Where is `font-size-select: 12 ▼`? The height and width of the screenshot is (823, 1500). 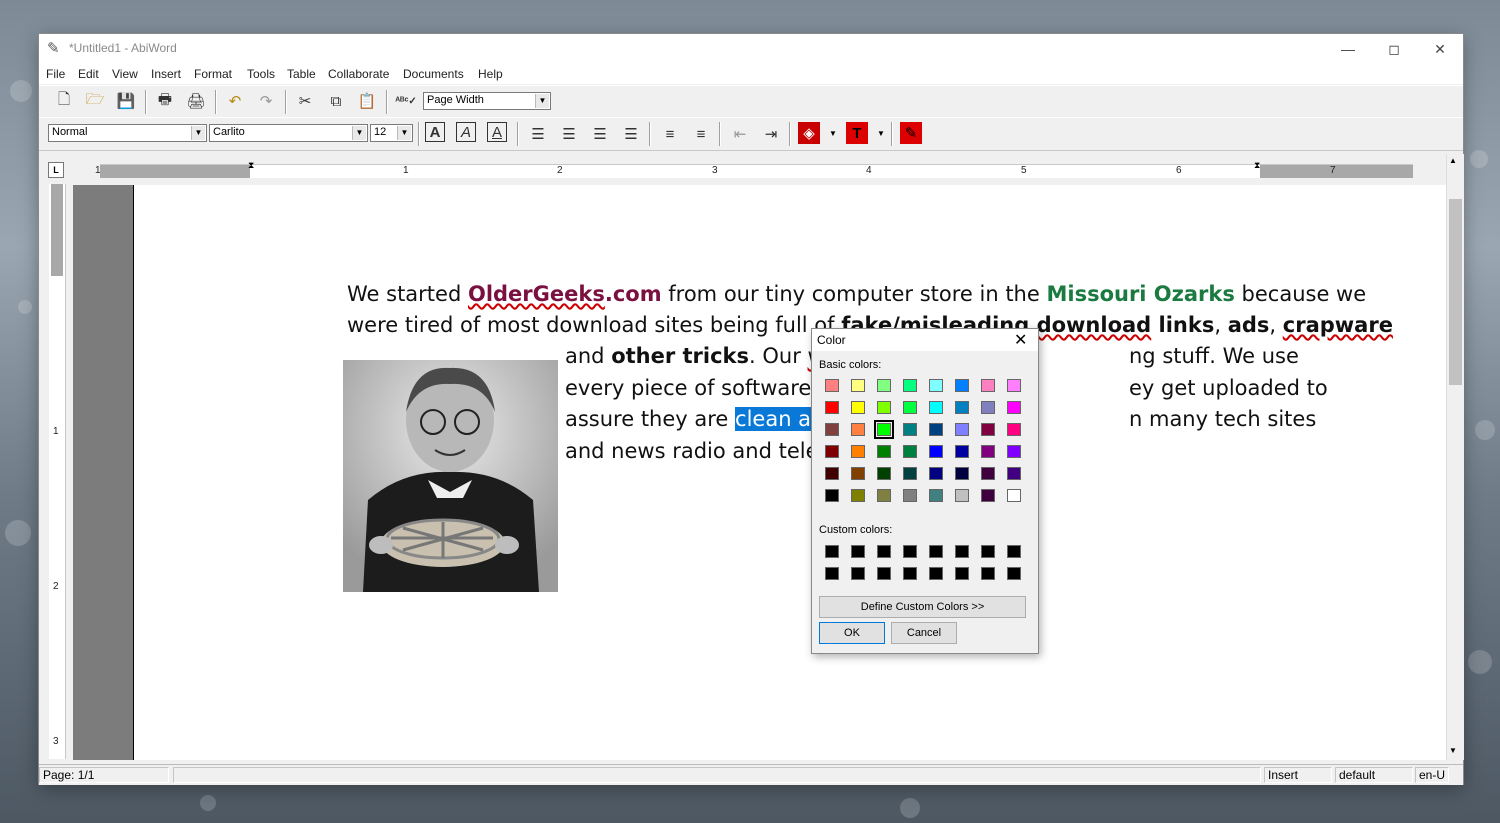 font-size-select: 12 ▼ is located at coordinates (391, 133).